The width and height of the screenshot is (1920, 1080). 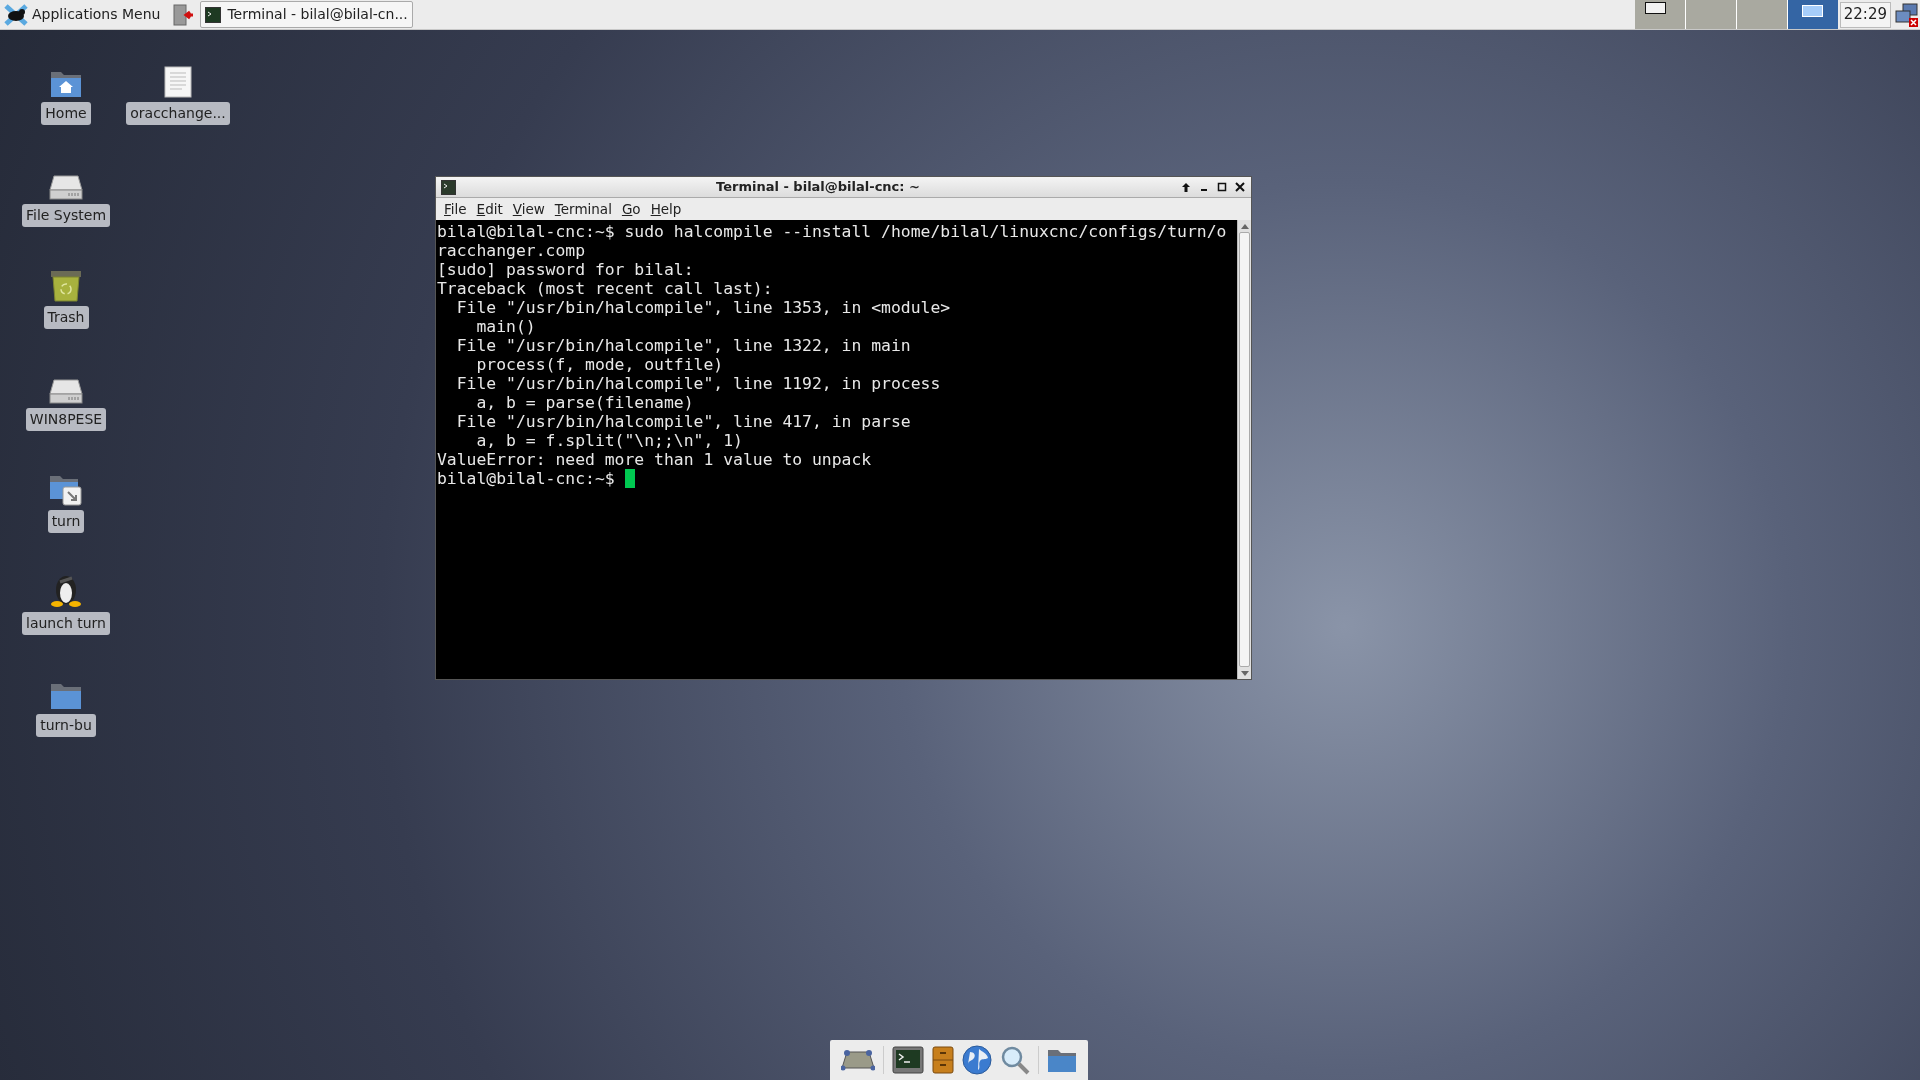 What do you see at coordinates (66, 113) in the screenshot?
I see `icon-label: Home` at bounding box center [66, 113].